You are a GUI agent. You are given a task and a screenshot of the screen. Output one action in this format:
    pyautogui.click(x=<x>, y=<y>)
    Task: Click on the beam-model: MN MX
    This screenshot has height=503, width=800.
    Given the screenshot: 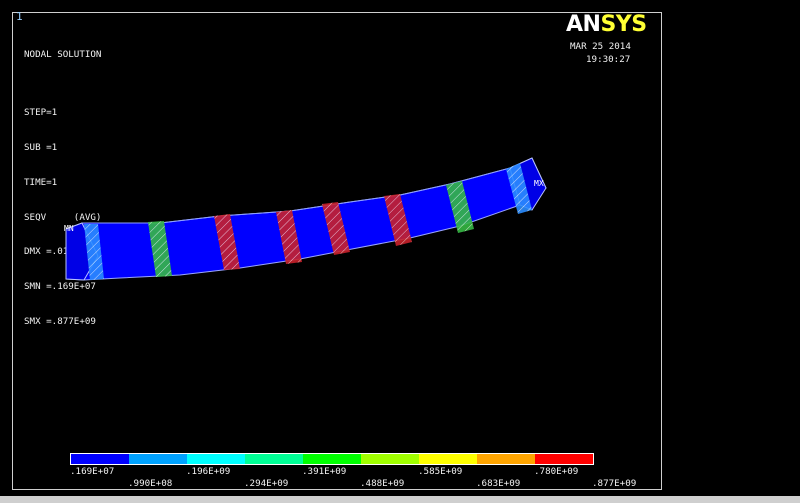 What is the action you would take?
    pyautogui.click(x=305, y=219)
    